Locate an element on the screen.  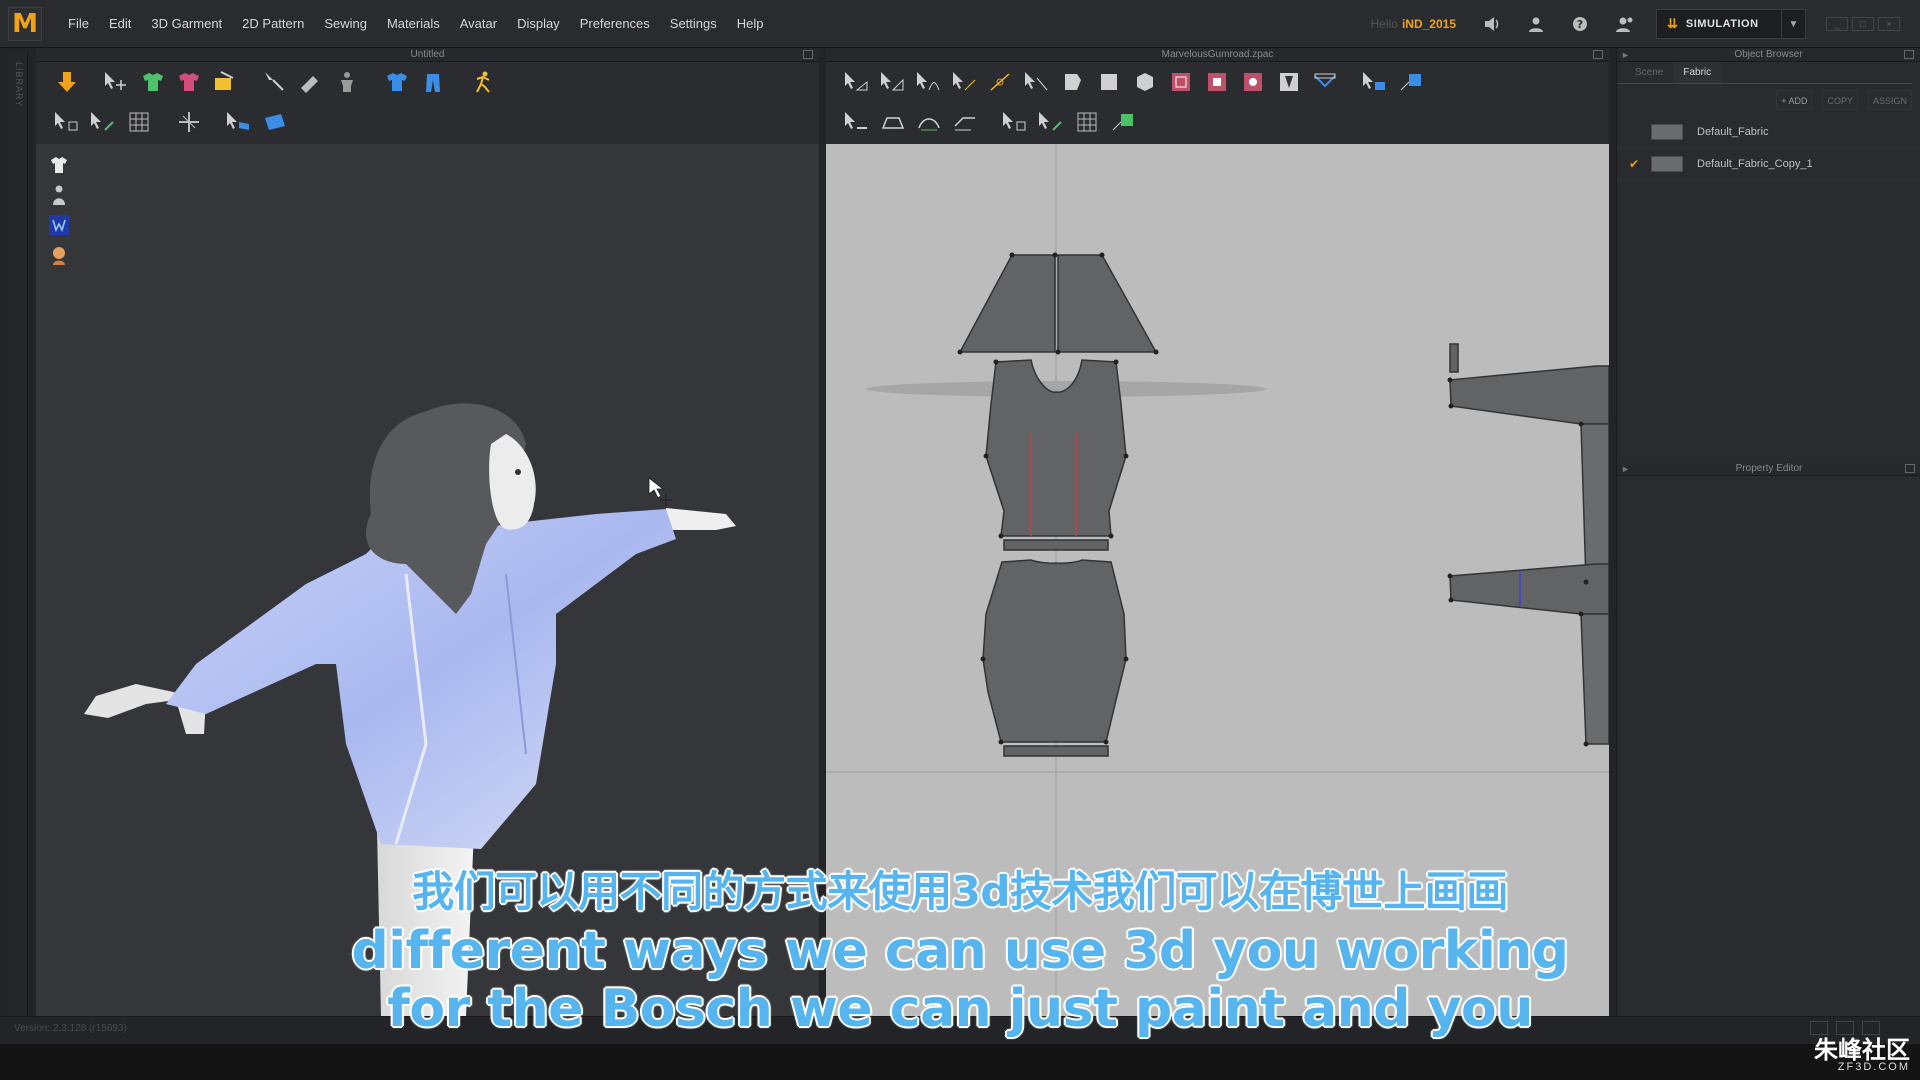
library-strip: LIBRARY is located at coordinates (18, 537).